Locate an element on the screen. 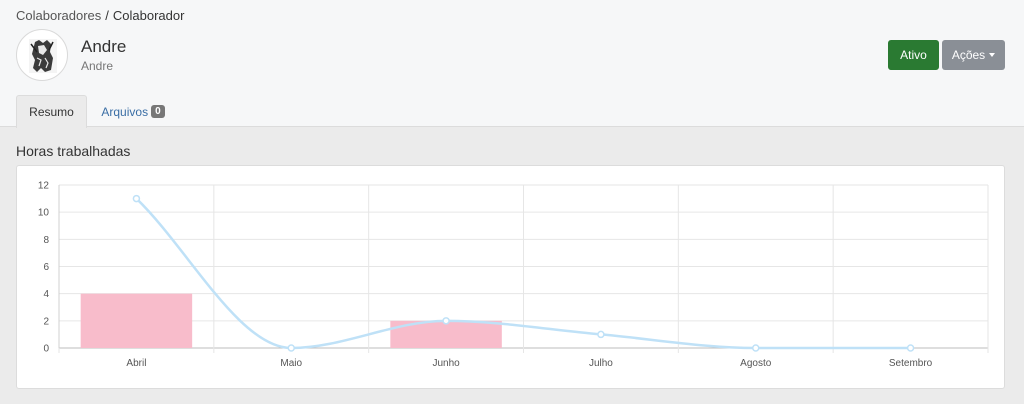  avatar-engraving-icon is located at coordinates (43, 56).